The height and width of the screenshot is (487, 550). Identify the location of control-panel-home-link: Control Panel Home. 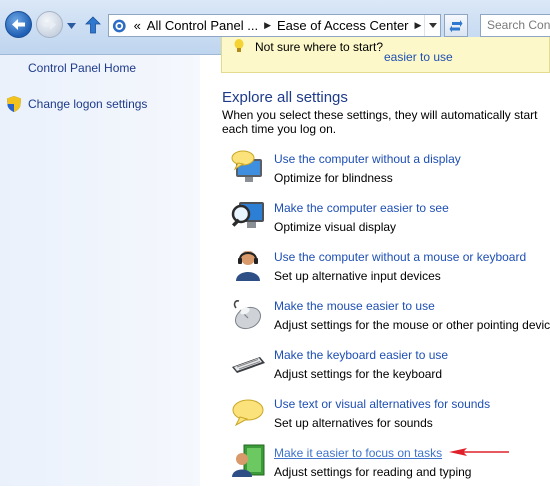
(82, 68).